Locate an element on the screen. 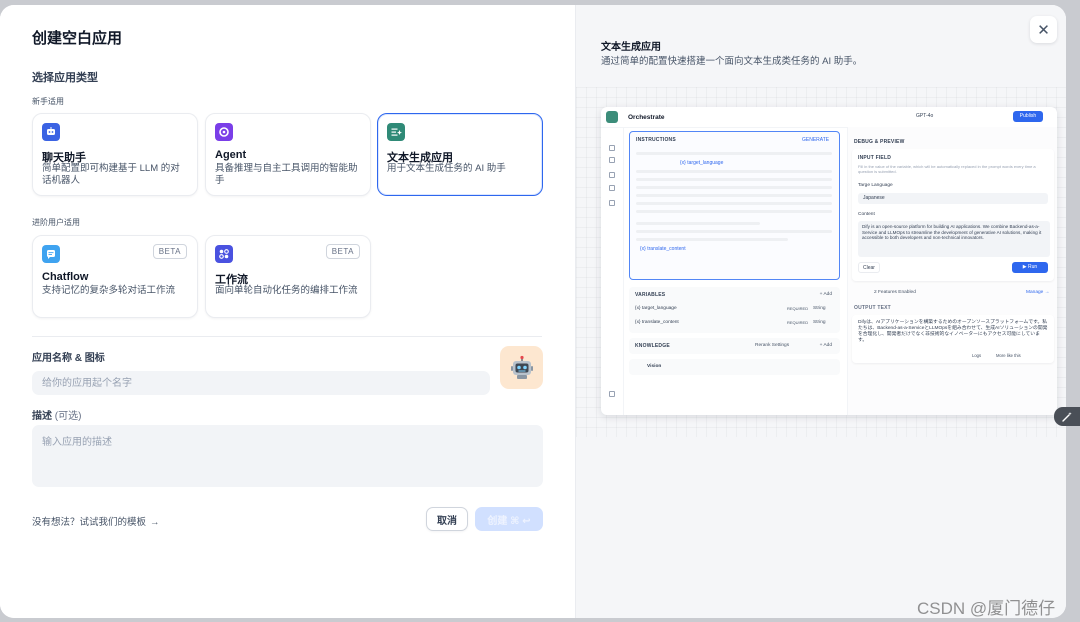 Image resolution: width=1080 pixels, height=622 pixels. app-name-input is located at coordinates (261, 383).